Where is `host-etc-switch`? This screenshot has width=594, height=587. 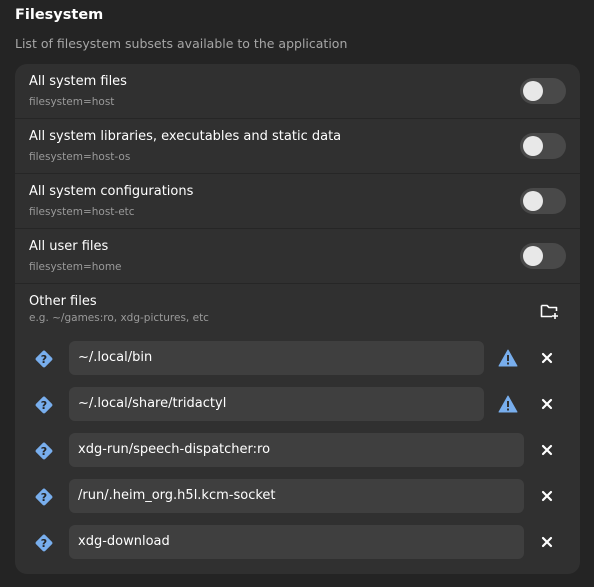
host-etc-switch is located at coordinates (543, 201).